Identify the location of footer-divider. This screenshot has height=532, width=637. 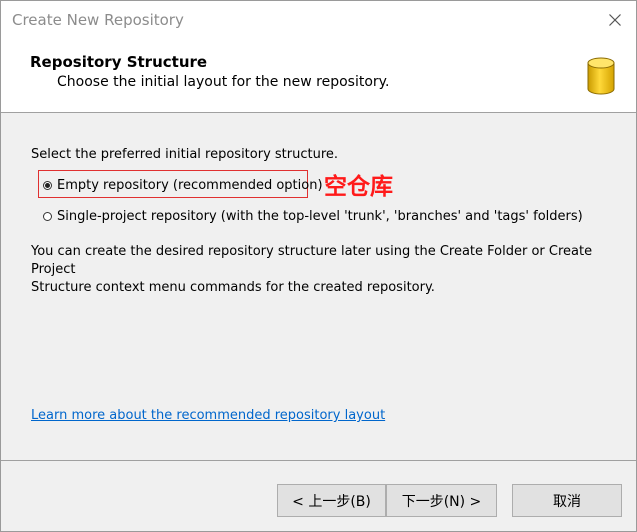
(318, 460).